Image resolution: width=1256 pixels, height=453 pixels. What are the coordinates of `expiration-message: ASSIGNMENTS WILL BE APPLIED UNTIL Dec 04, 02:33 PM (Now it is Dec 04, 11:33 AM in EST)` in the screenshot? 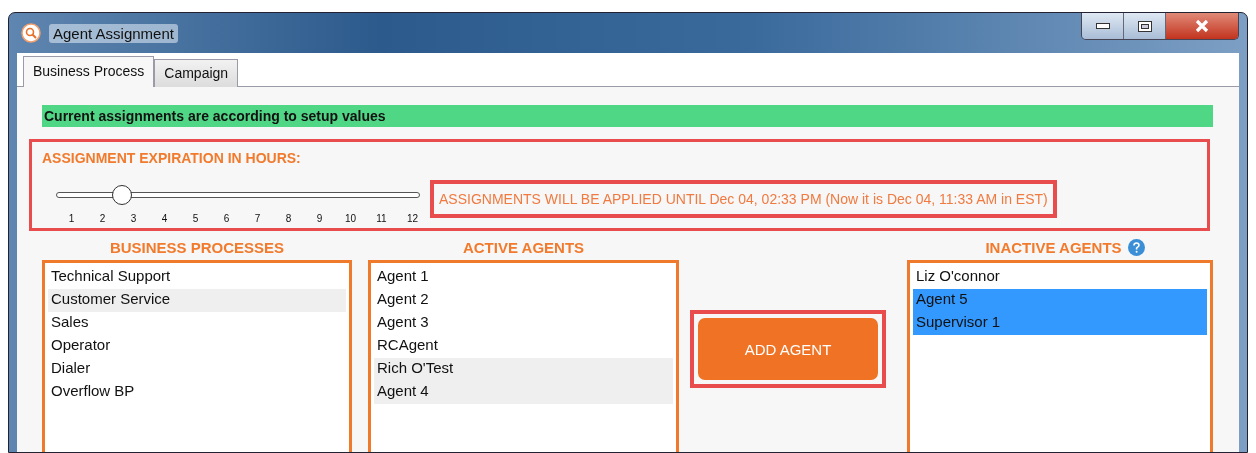 It's located at (743, 199).